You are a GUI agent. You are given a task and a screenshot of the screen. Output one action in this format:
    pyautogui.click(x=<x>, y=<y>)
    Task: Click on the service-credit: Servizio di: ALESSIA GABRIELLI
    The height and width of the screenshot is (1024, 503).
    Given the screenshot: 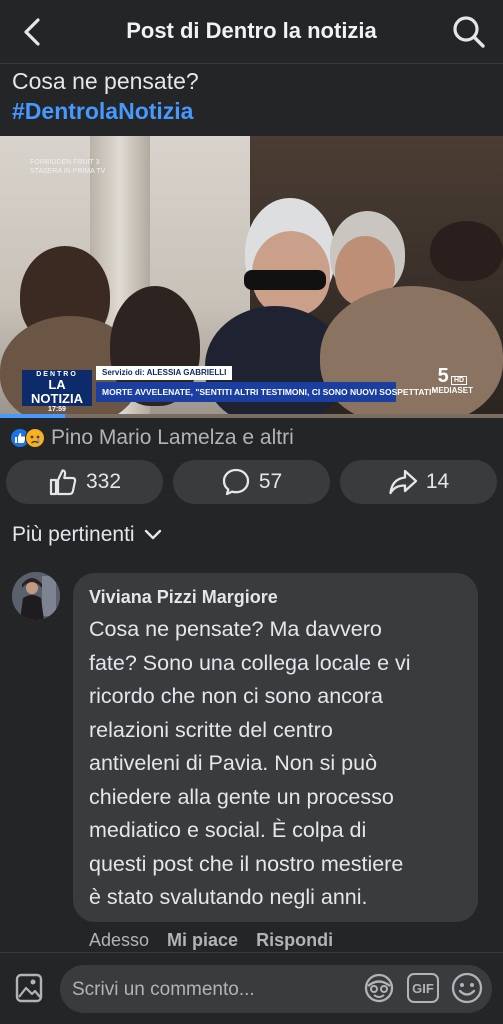 What is the action you would take?
    pyautogui.click(x=164, y=373)
    